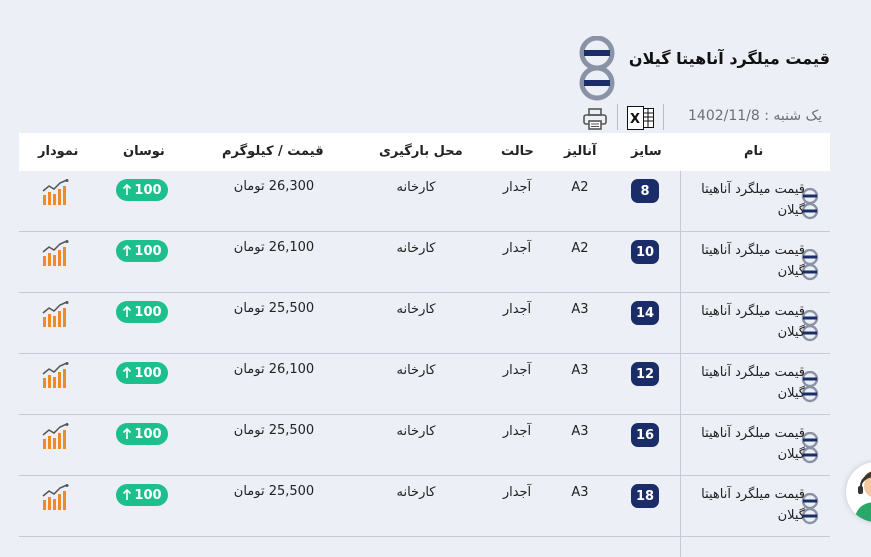 This screenshot has height=557, width=871. Describe the element at coordinates (580, 151) in the screenshot. I see `column-header-analysis: آنالیز` at that location.